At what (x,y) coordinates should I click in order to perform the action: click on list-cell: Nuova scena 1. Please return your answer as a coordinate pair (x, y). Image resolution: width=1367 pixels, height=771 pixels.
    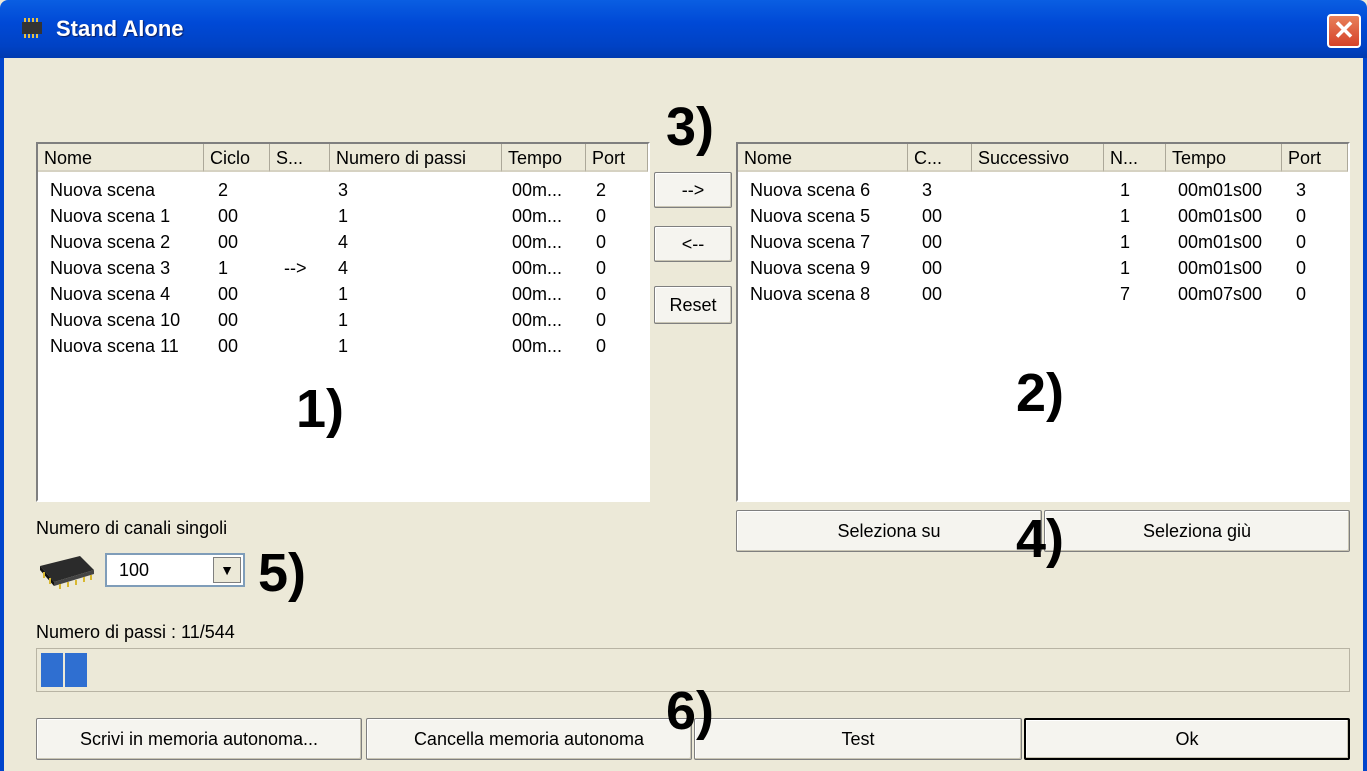
    Looking at the image, I should click on (110, 216).